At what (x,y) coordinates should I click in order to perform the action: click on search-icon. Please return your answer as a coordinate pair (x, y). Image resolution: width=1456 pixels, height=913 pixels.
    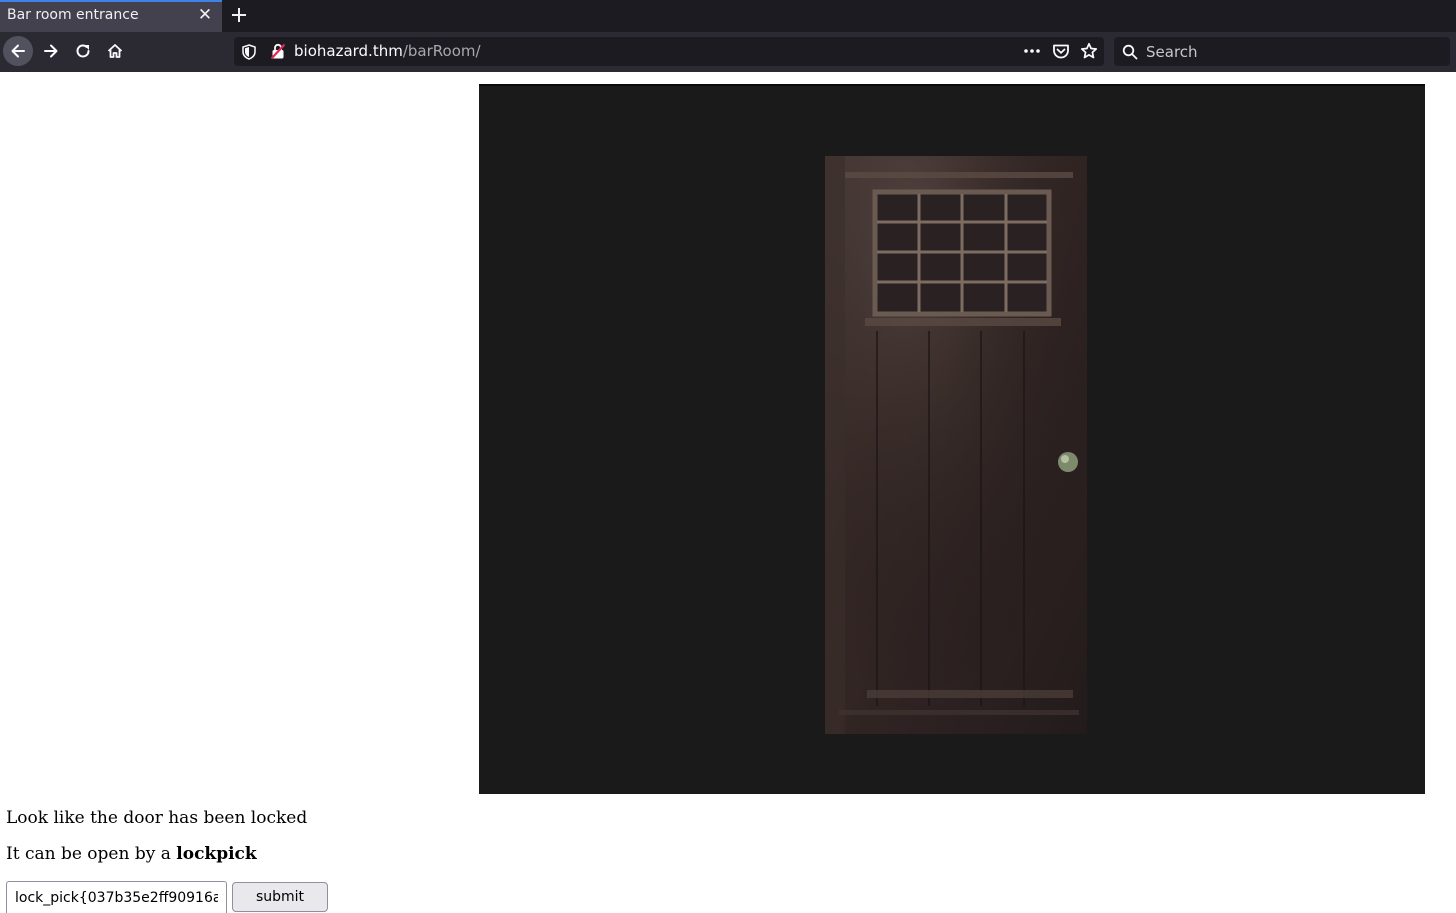
    Looking at the image, I should click on (1130, 52).